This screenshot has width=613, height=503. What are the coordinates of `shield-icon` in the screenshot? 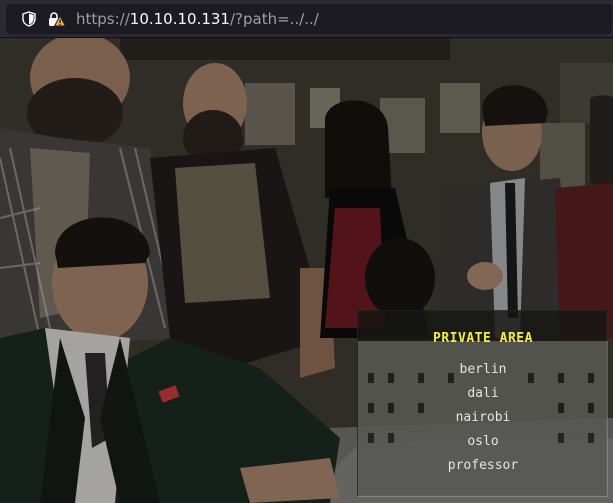 It's located at (29, 19).